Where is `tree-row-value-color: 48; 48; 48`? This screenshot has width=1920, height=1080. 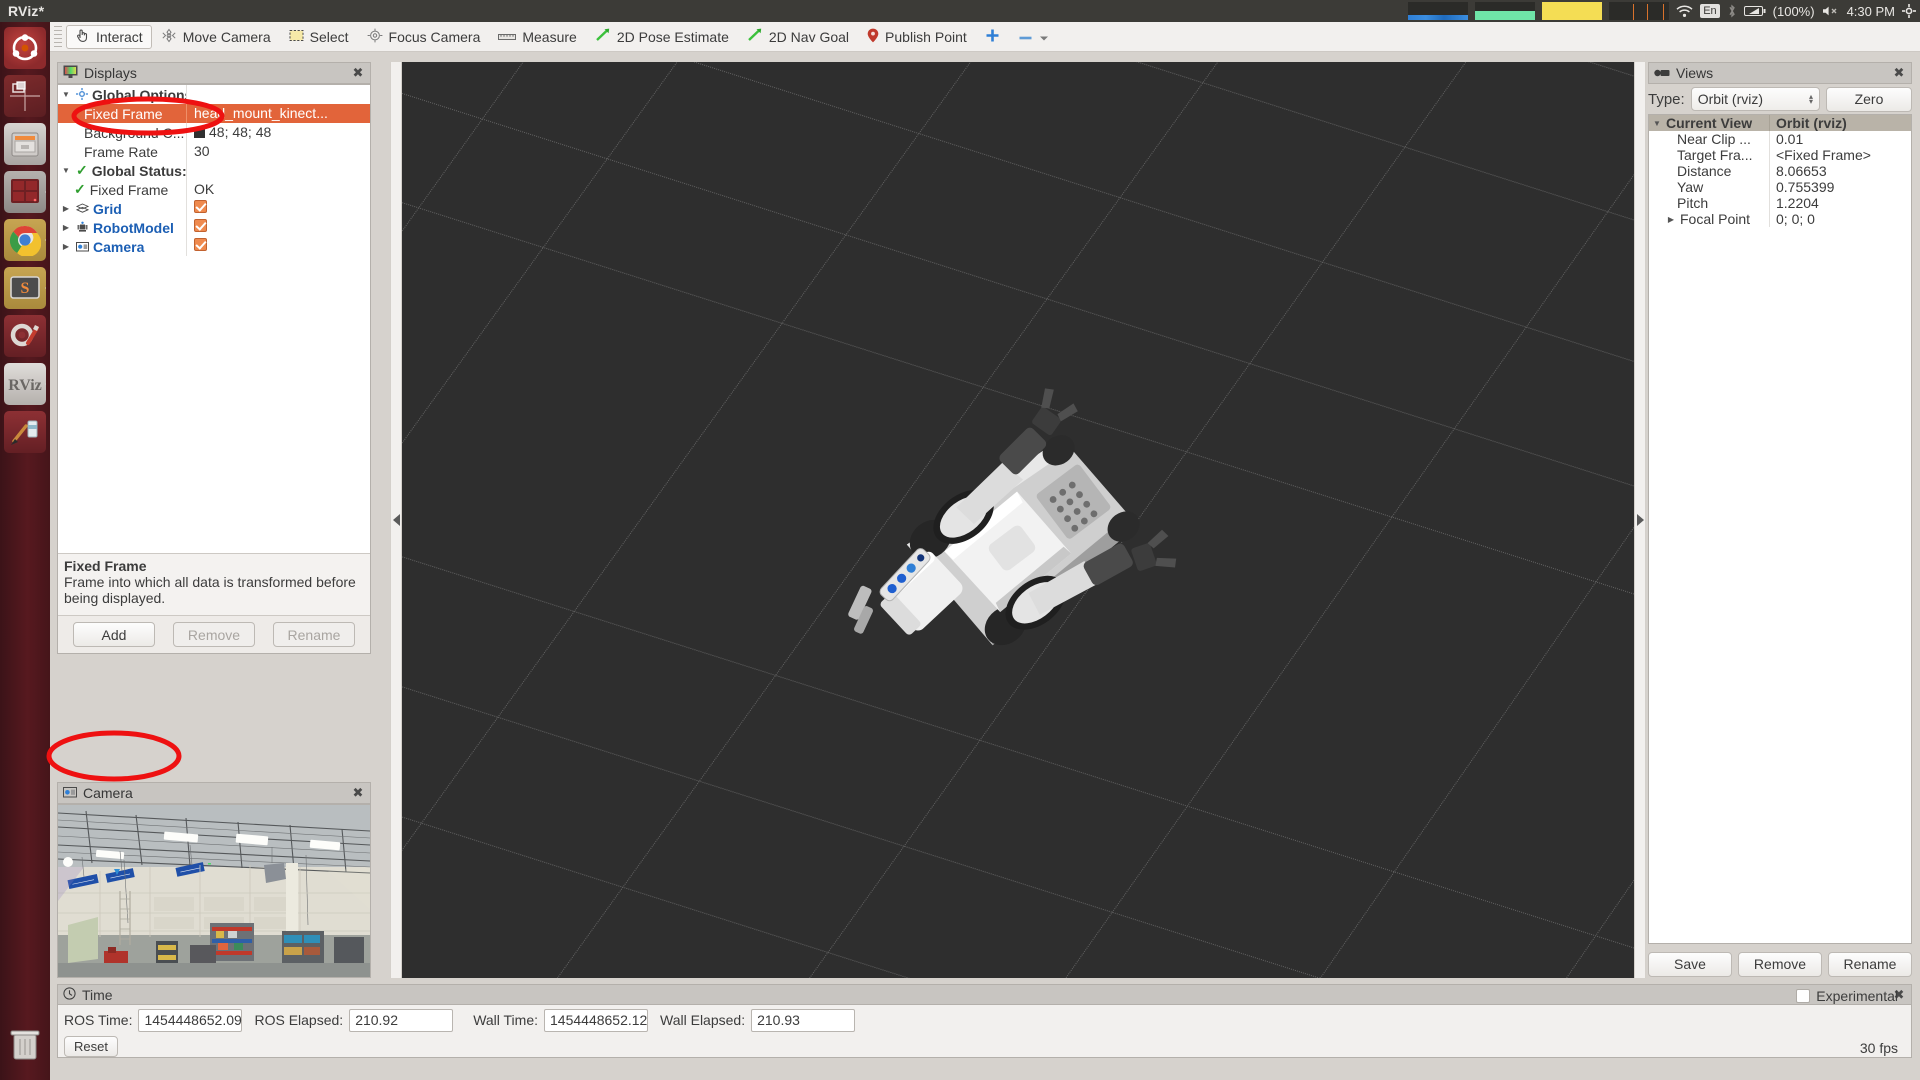 tree-row-value-color: 48; 48; 48 is located at coordinates (278, 132).